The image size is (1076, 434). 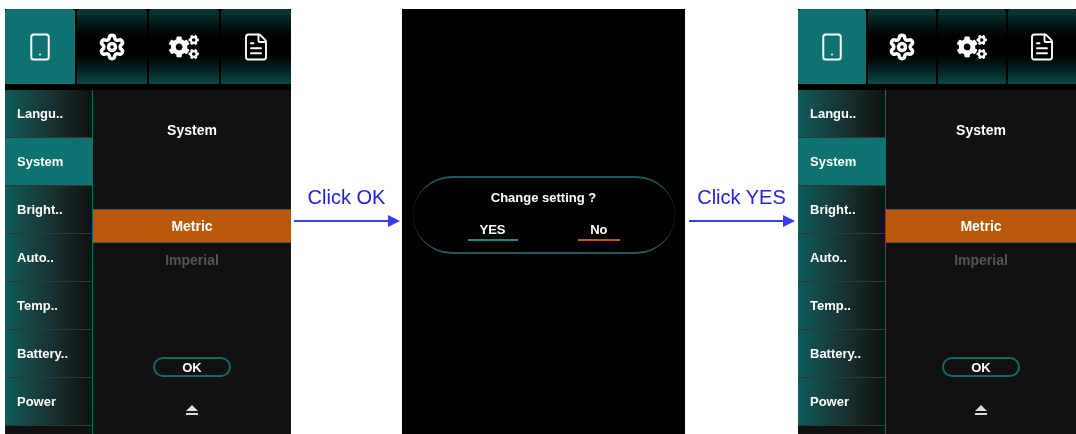 I want to click on step-label: Click YES, so click(x=741, y=197).